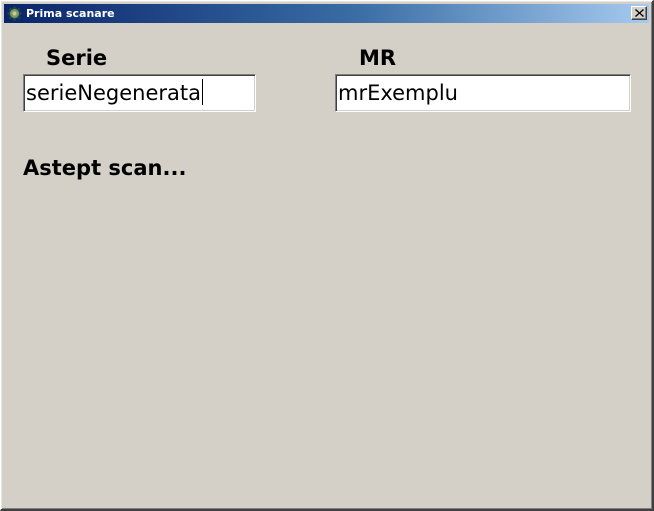 Image resolution: width=654 pixels, height=511 pixels. What do you see at coordinates (398, 93) in the screenshot?
I see `mr-input-value: mrExemplu` at bounding box center [398, 93].